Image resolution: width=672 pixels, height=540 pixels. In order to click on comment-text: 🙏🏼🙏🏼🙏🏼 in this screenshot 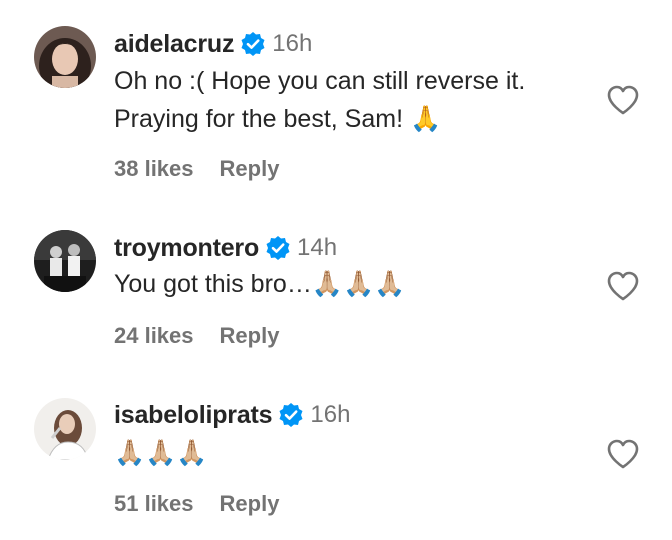, I will do `click(161, 453)`.